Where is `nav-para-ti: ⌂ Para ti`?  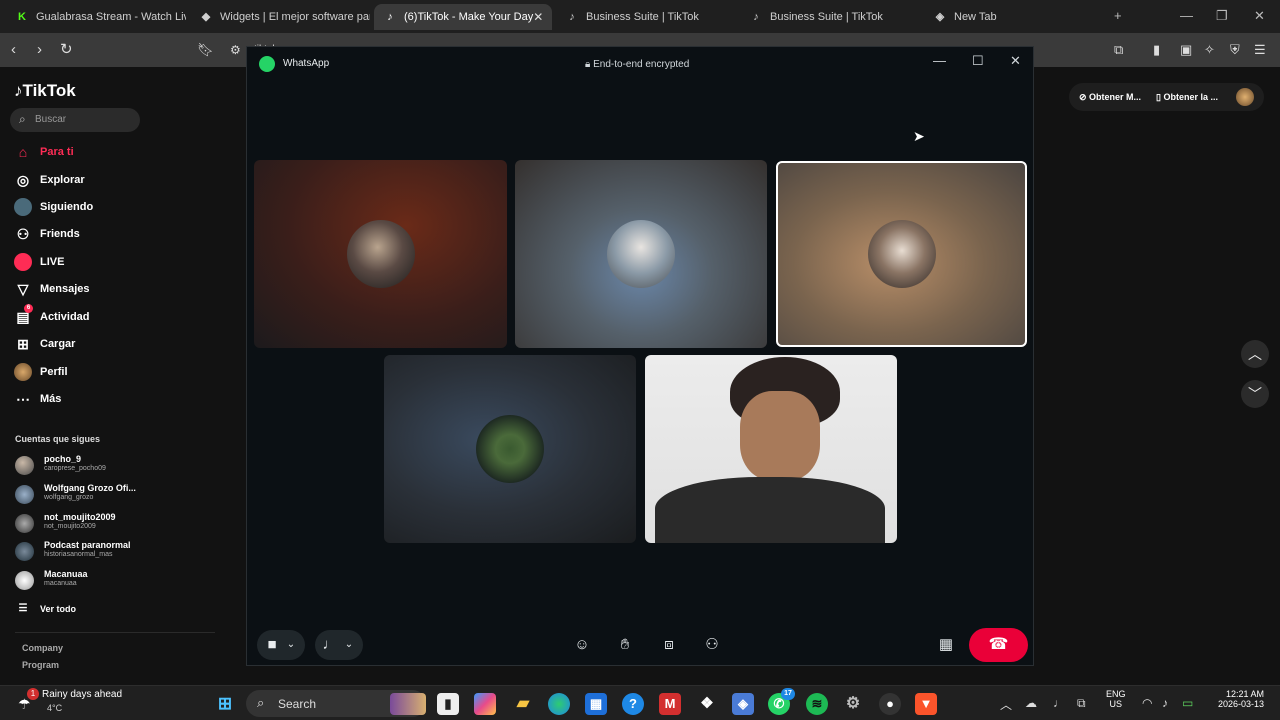 nav-para-ti: ⌂ Para ti is located at coordinates (44, 152).